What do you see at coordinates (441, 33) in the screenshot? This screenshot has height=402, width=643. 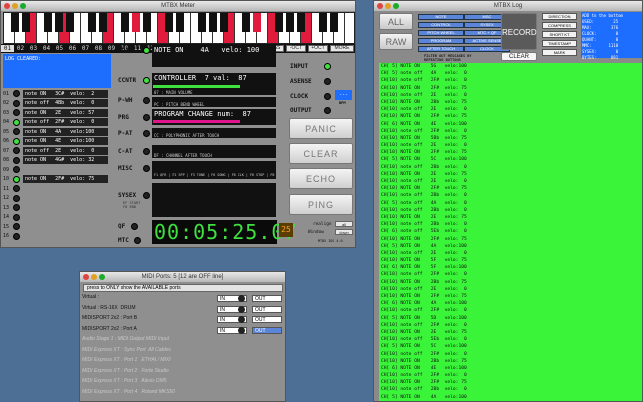 I see `filter-pitch-wheel-button: PITCH WHEEL` at bounding box center [441, 33].